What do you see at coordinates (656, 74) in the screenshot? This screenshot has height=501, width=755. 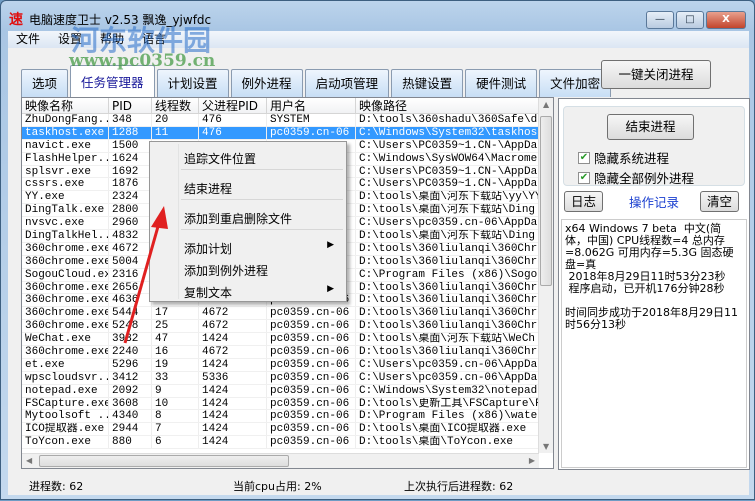 I see `kill-all-processes-button: 一键关闭进程` at bounding box center [656, 74].